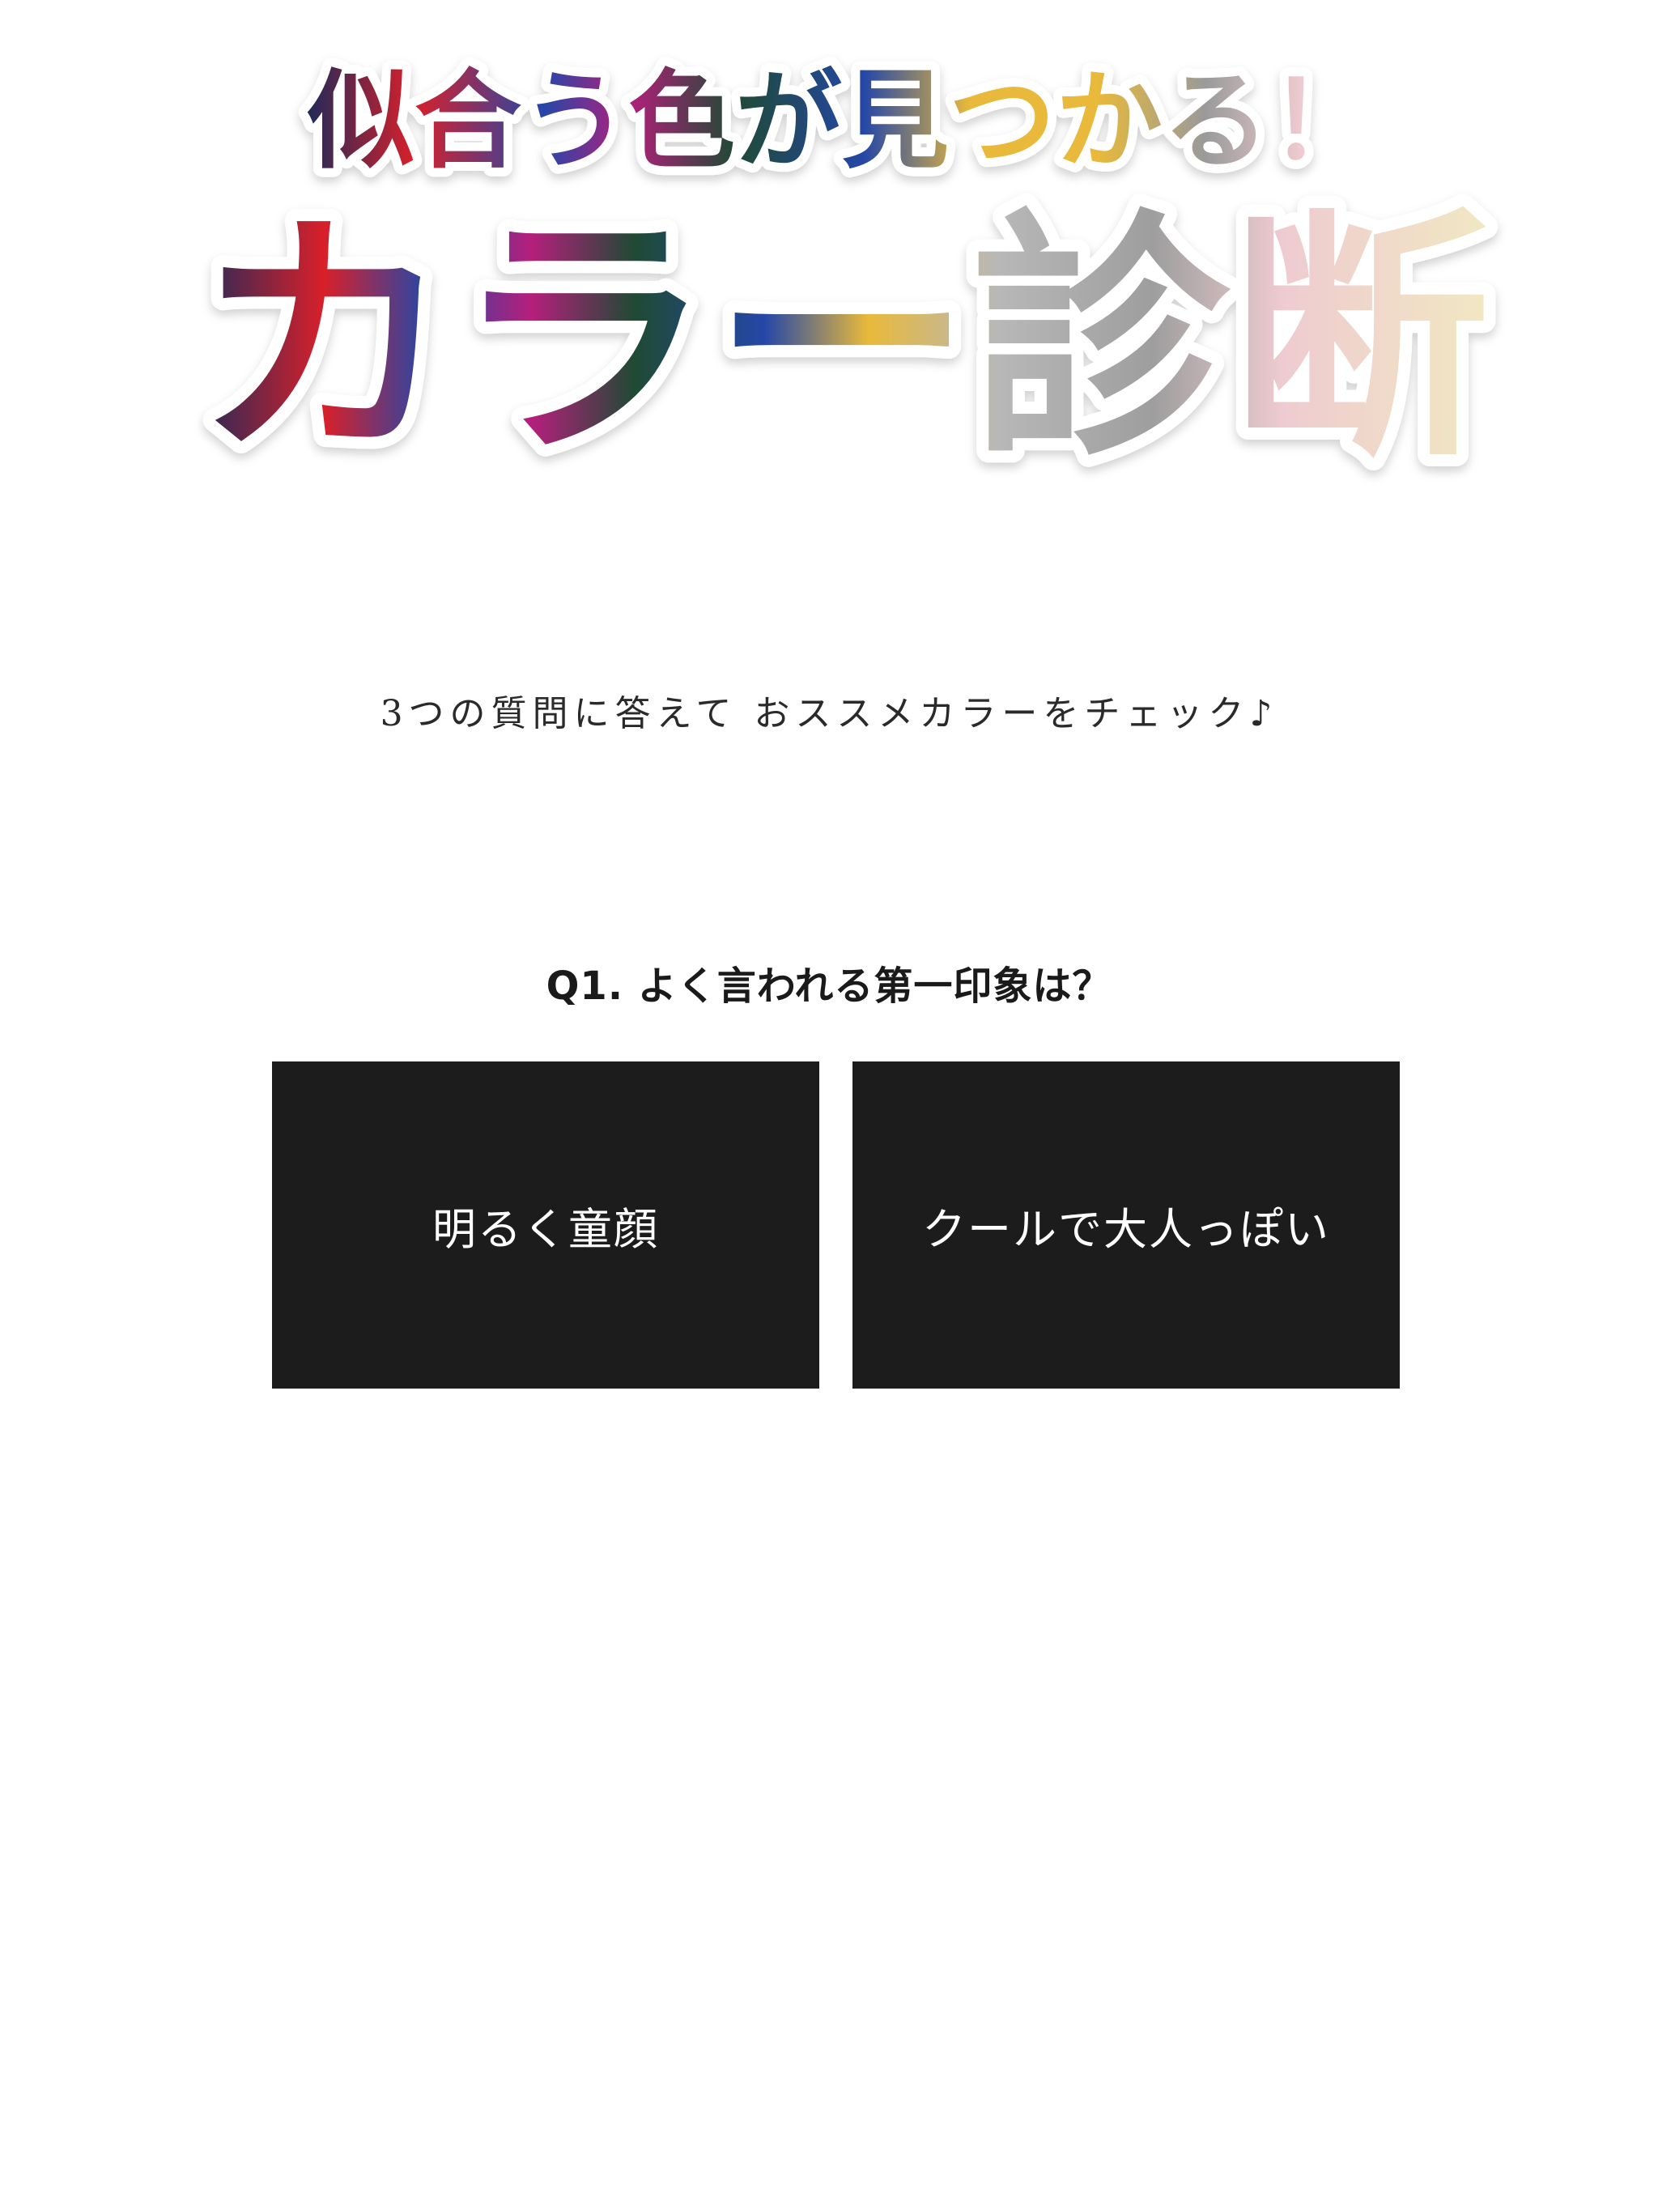 Image resolution: width=1658 pixels, height=2212 pixels. I want to click on hero-tagline: 似合う色が見つかる！, so click(841, 122).